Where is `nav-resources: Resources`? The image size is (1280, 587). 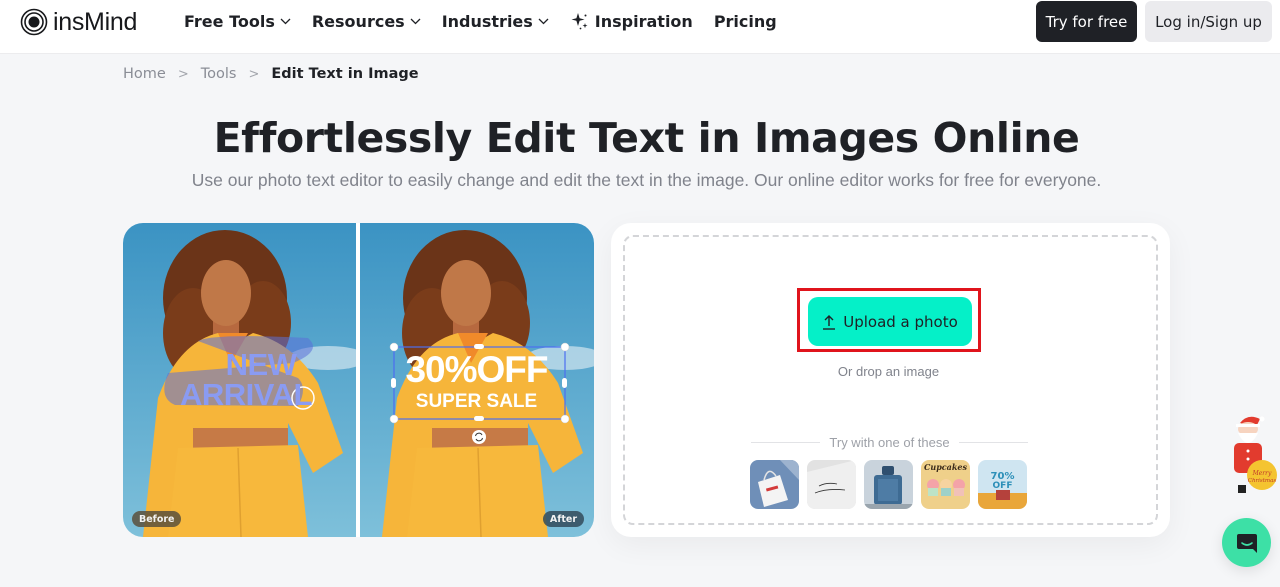 nav-resources: Resources is located at coordinates (366, 21).